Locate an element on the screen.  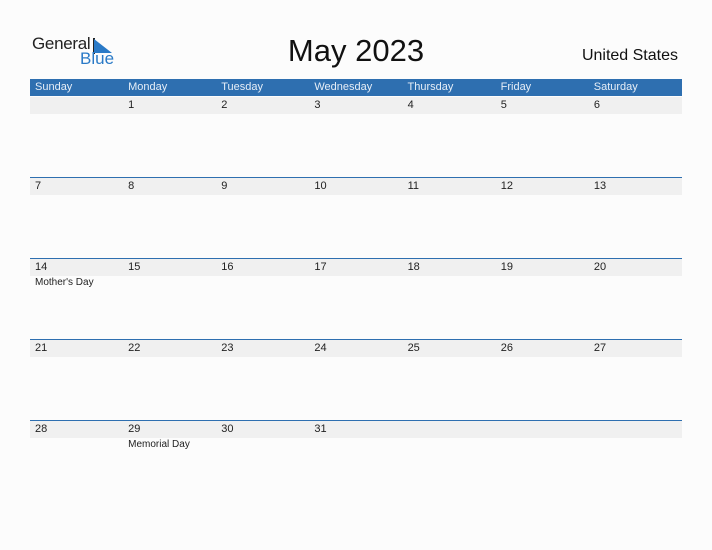
day-number: 7 is located at coordinates (38, 186).